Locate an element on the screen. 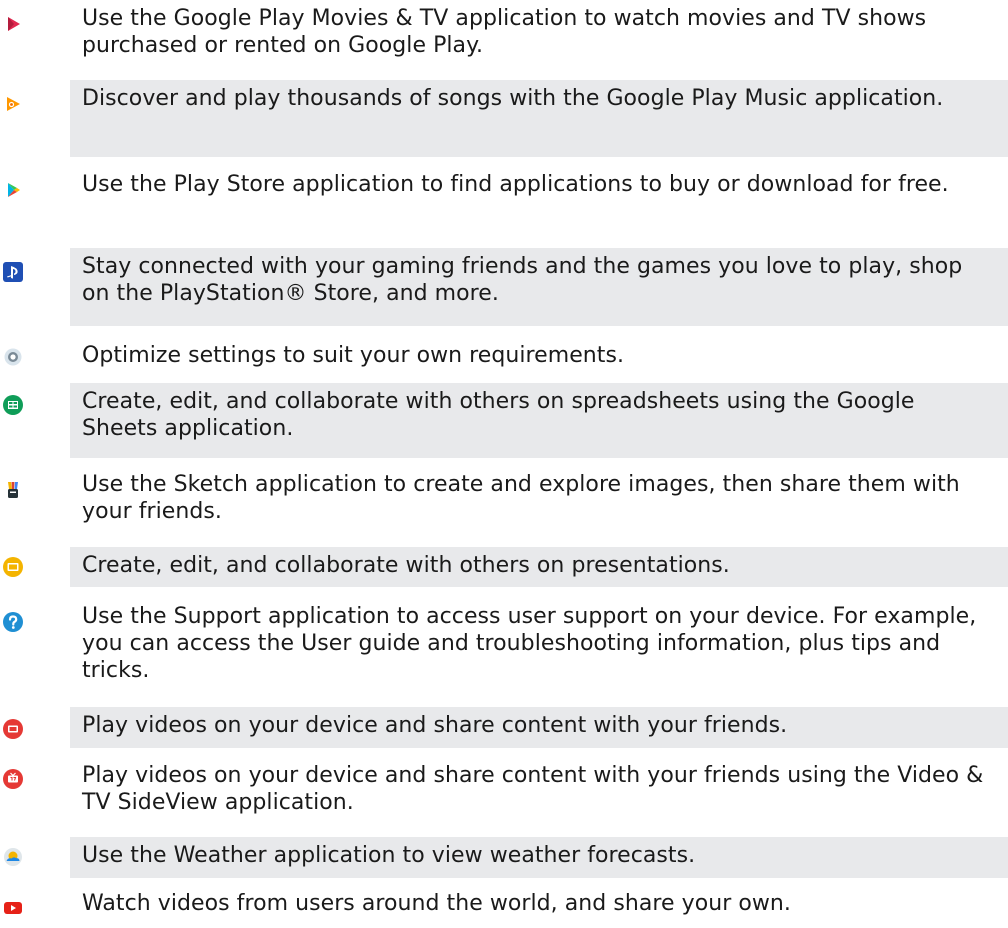  playstation-icon is located at coordinates (13, 272).